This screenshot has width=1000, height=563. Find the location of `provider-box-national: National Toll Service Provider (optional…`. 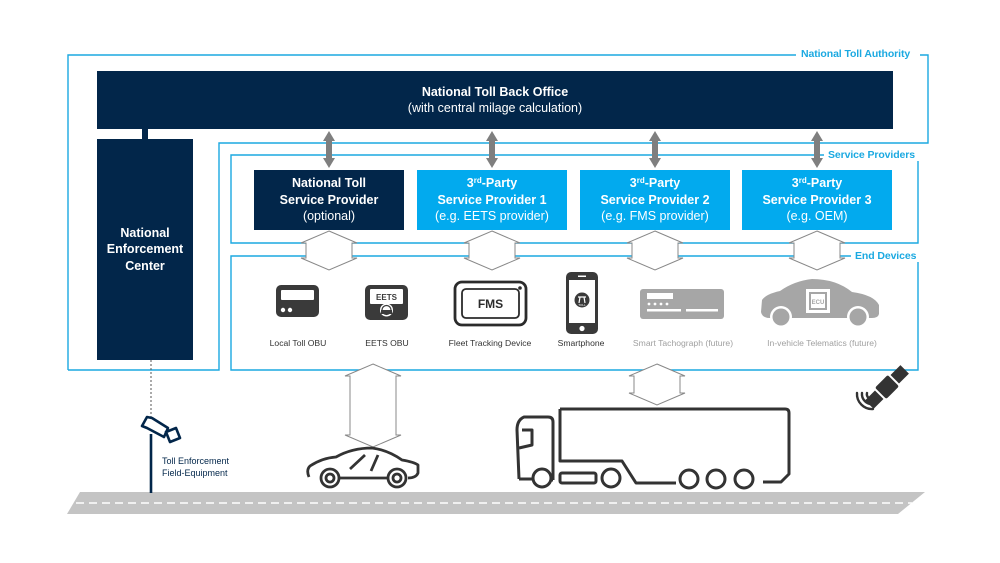

provider-box-national: National Toll Service Provider (optional… is located at coordinates (329, 200).